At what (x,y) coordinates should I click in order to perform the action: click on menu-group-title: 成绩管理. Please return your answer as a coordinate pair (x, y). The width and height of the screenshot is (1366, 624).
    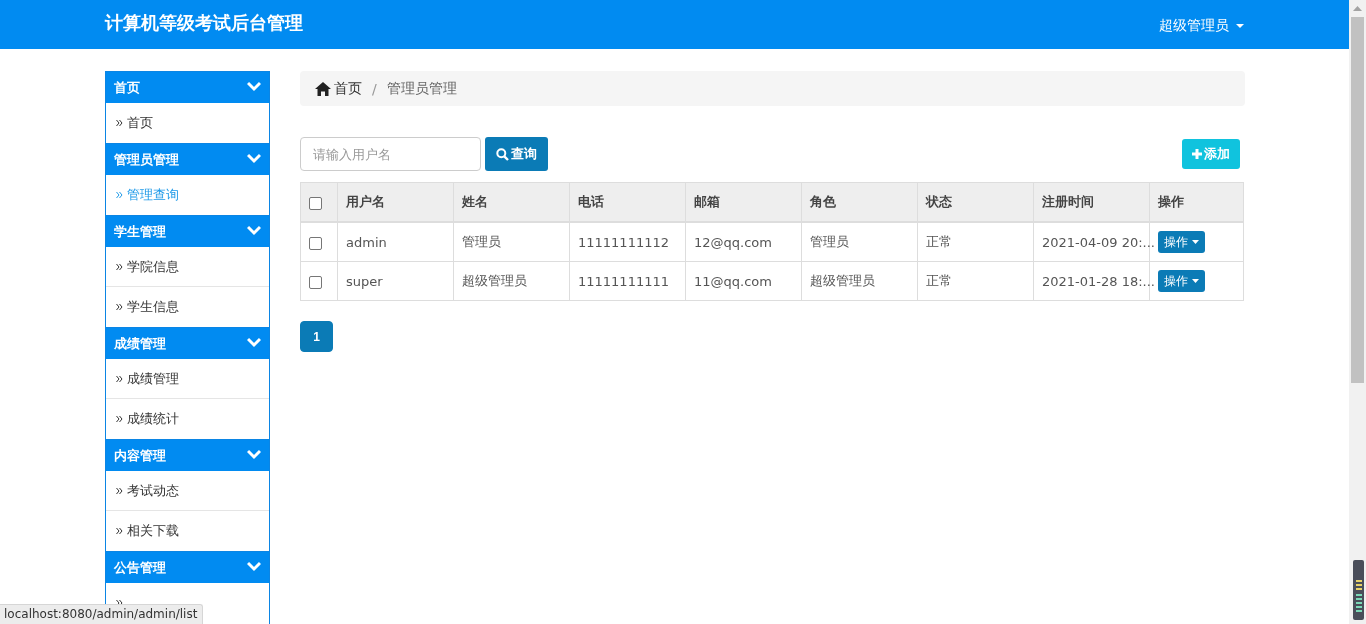
    Looking at the image, I should click on (140, 343).